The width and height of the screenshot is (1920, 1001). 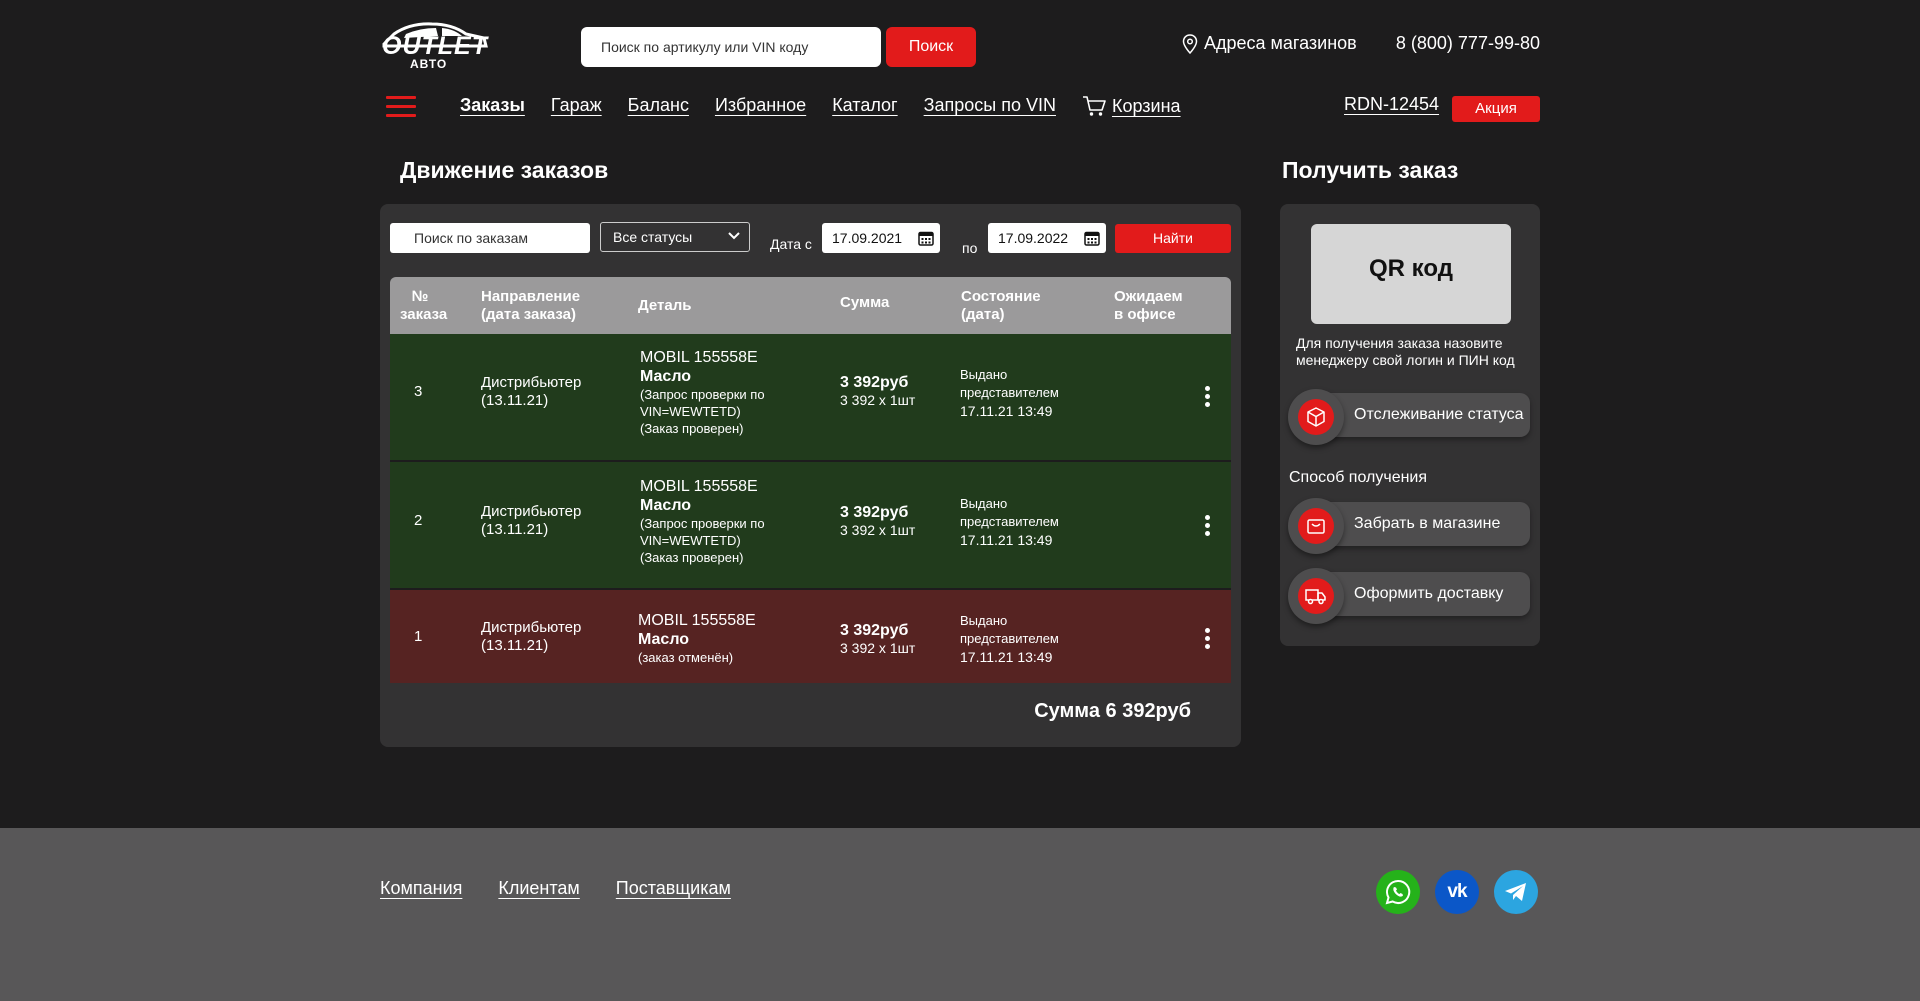 What do you see at coordinates (1280, 43) in the screenshot?
I see `addresses-label: Адреса магазинов` at bounding box center [1280, 43].